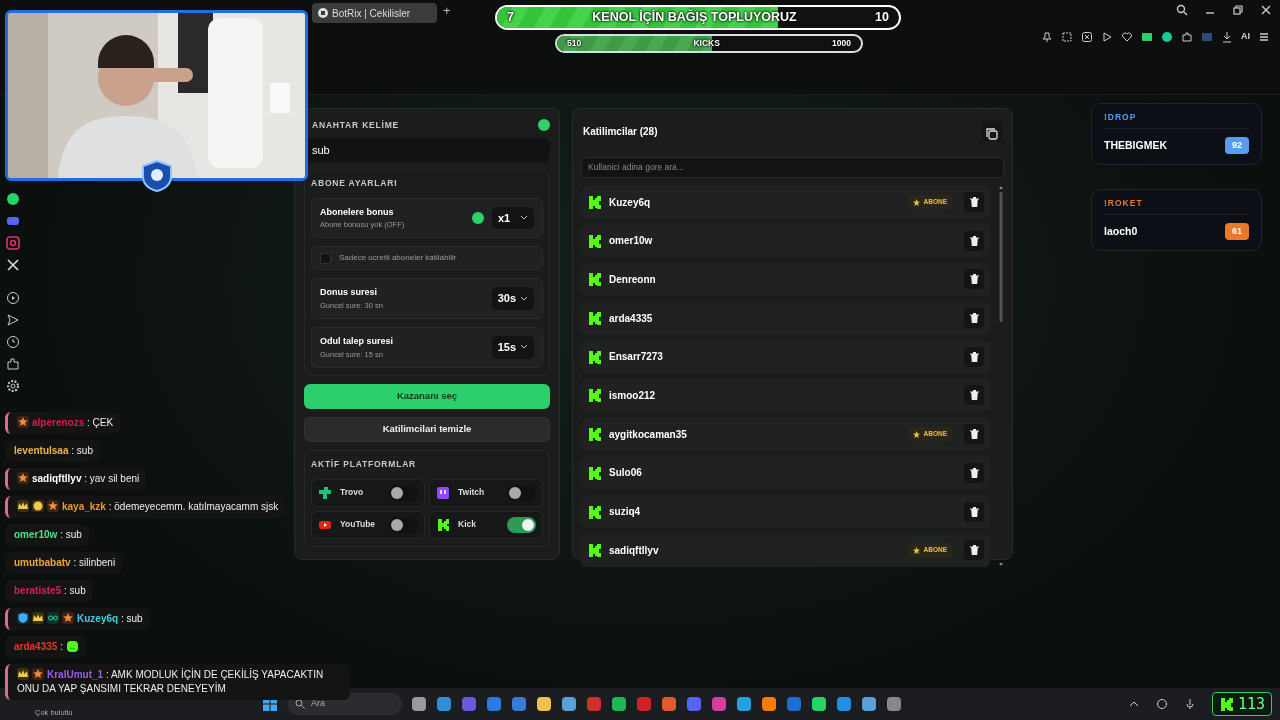 This screenshot has height=720, width=1280. What do you see at coordinates (1087, 37) in the screenshot?
I see `x-box-icon` at bounding box center [1087, 37].